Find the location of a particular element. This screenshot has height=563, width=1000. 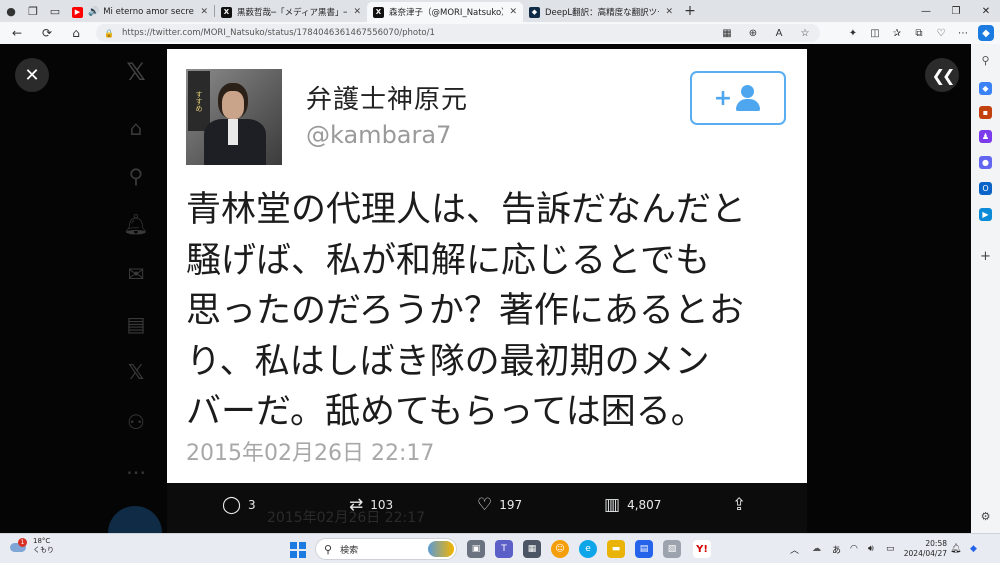

app-available-icon: ▦ is located at coordinates (727, 33).